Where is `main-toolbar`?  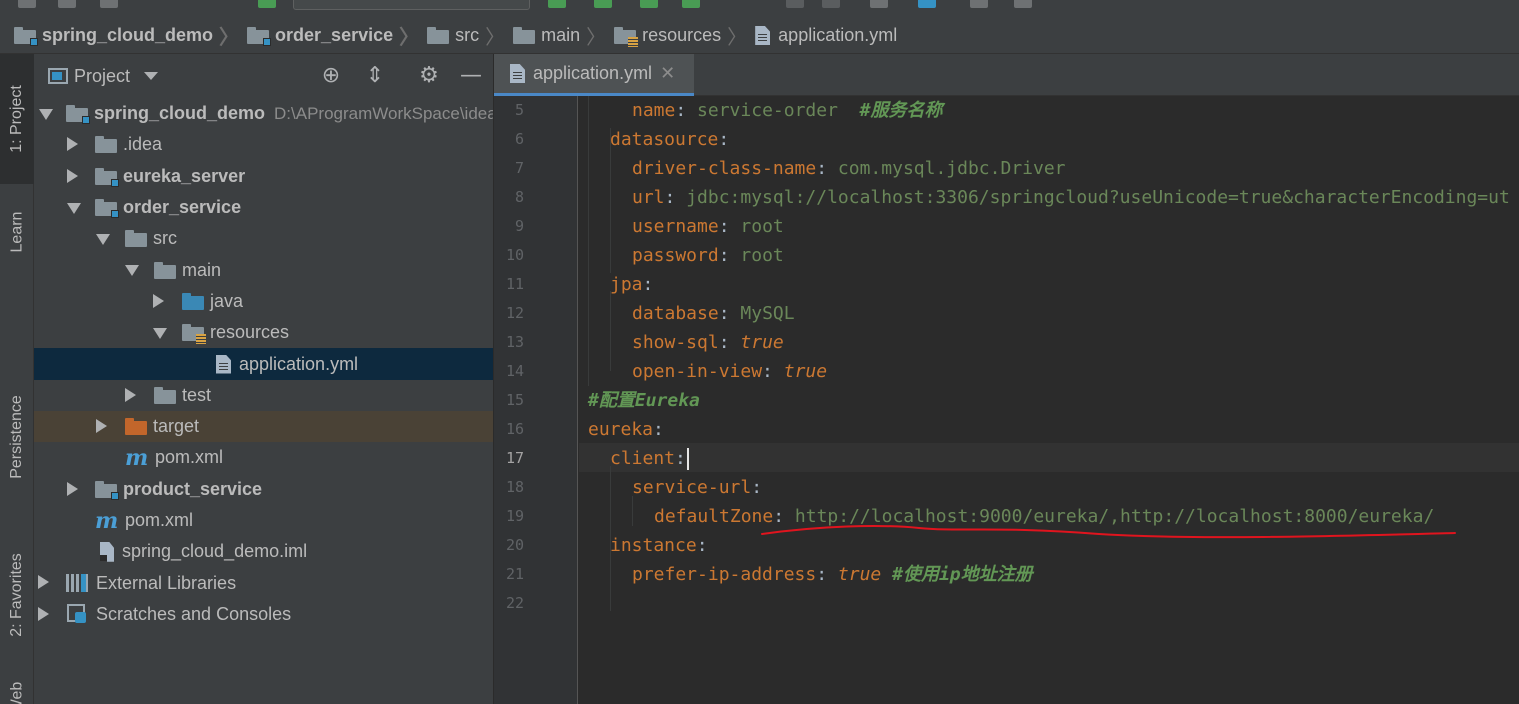 main-toolbar is located at coordinates (759, 9).